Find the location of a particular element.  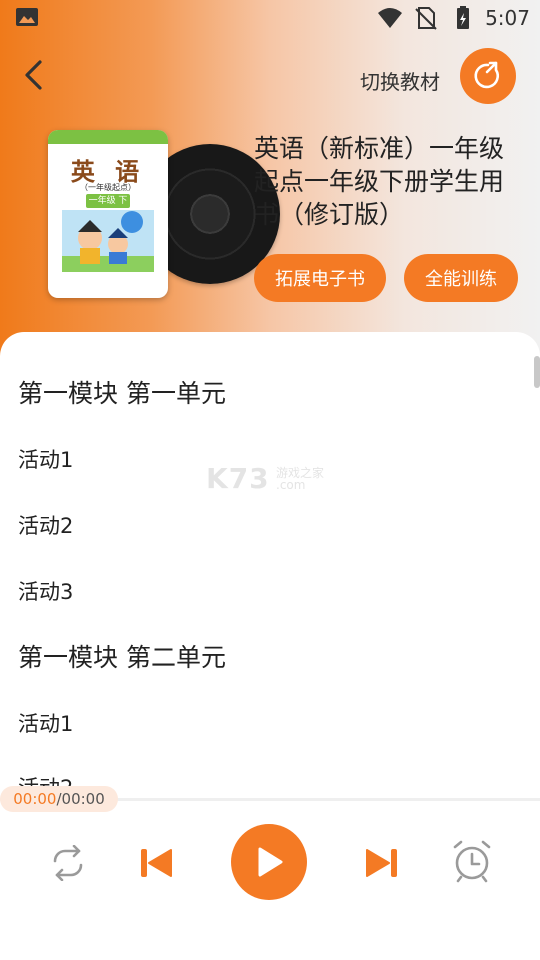

alarm-timer-button is located at coordinates (472, 861).